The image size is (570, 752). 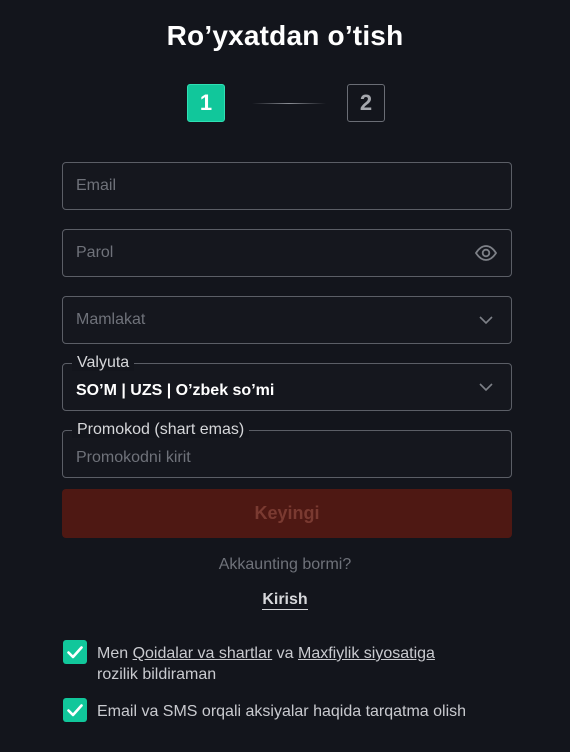 What do you see at coordinates (287, 253) in the screenshot?
I see `password-field: Parol` at bounding box center [287, 253].